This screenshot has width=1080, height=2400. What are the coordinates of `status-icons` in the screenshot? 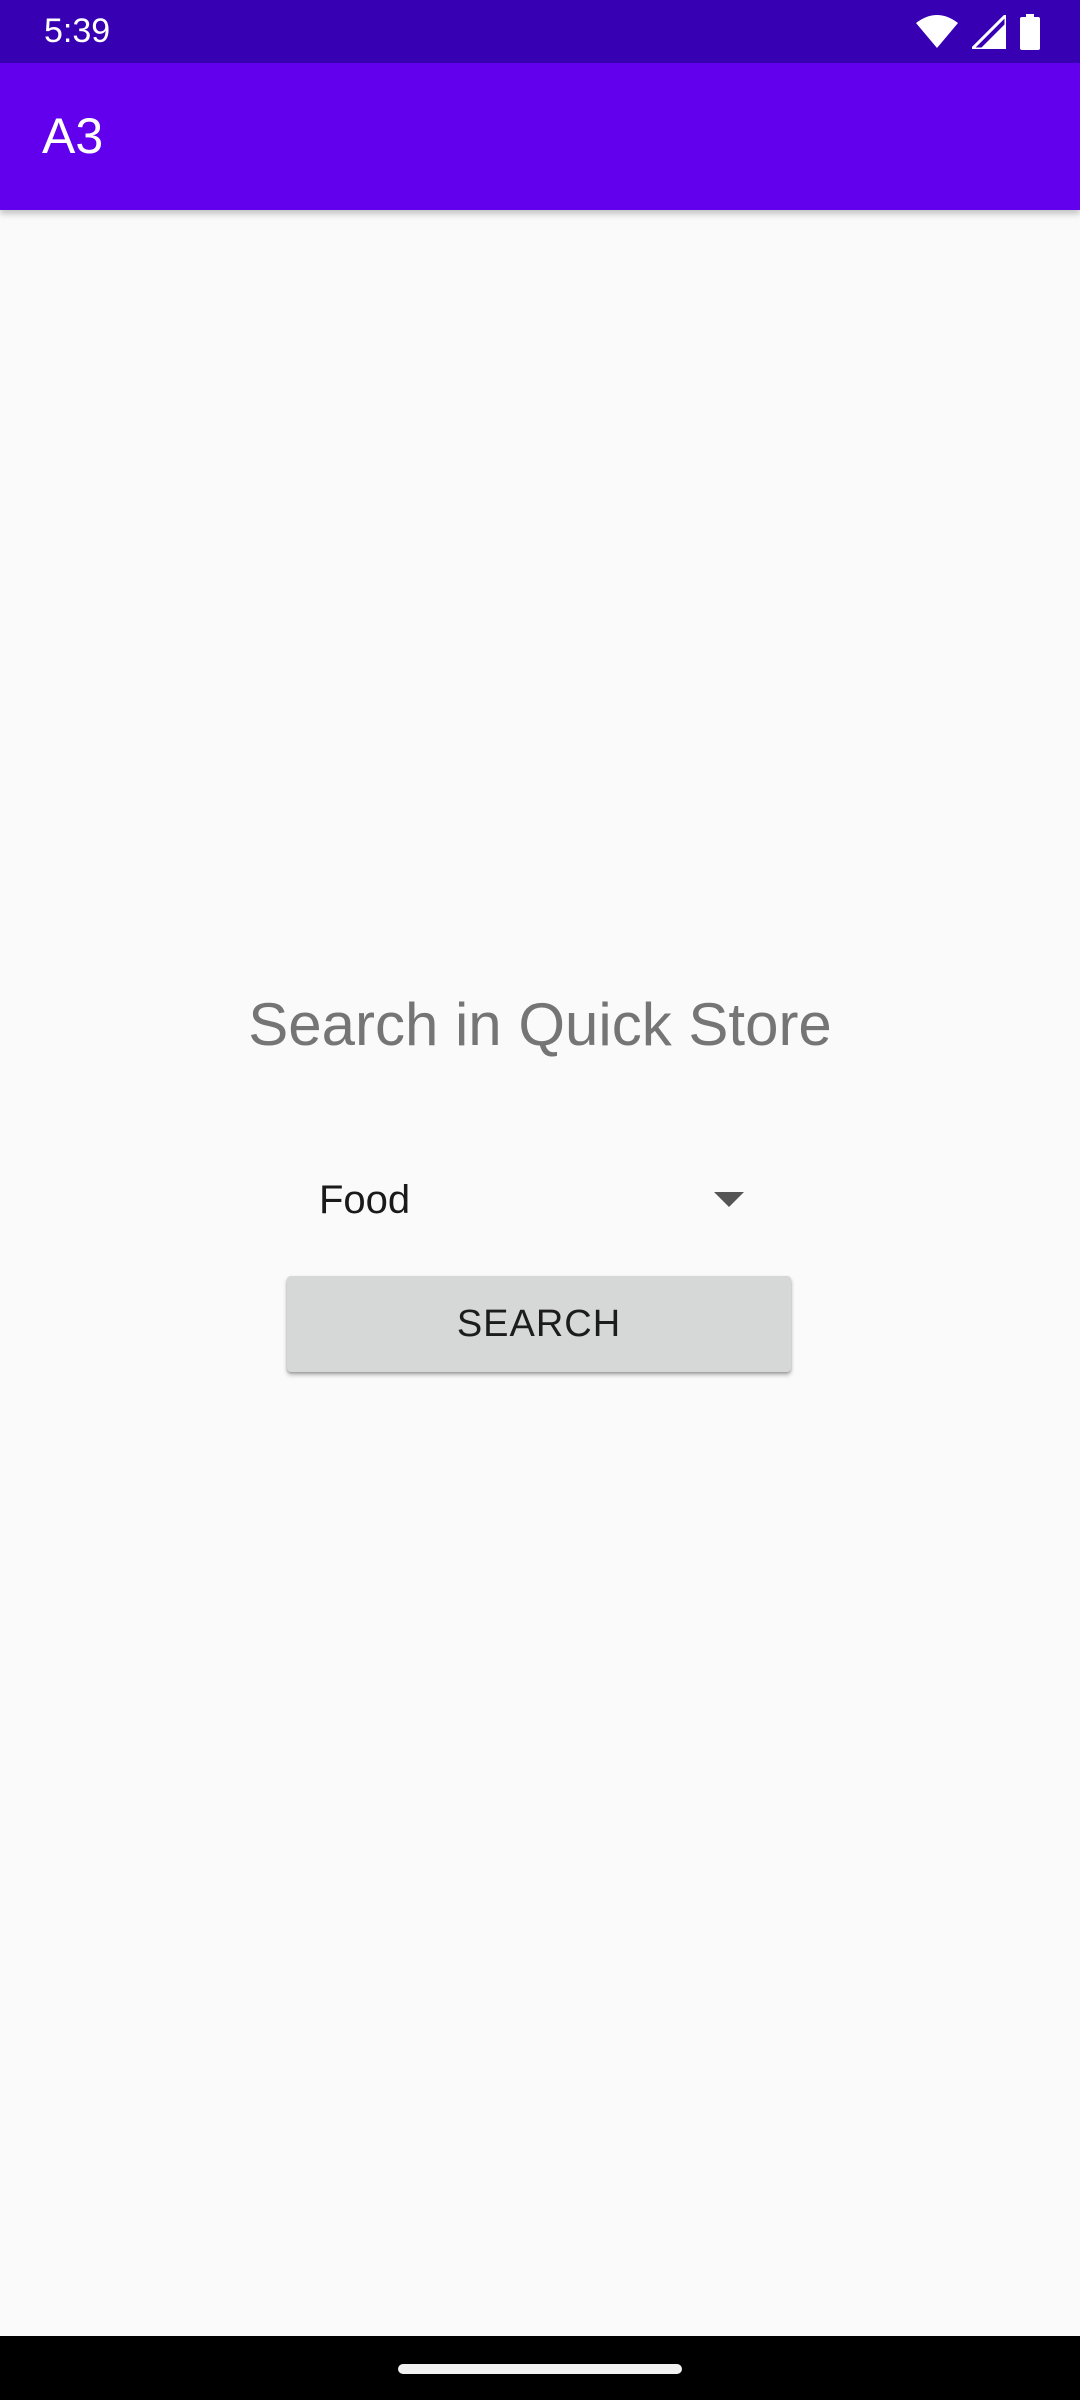 It's located at (978, 31).